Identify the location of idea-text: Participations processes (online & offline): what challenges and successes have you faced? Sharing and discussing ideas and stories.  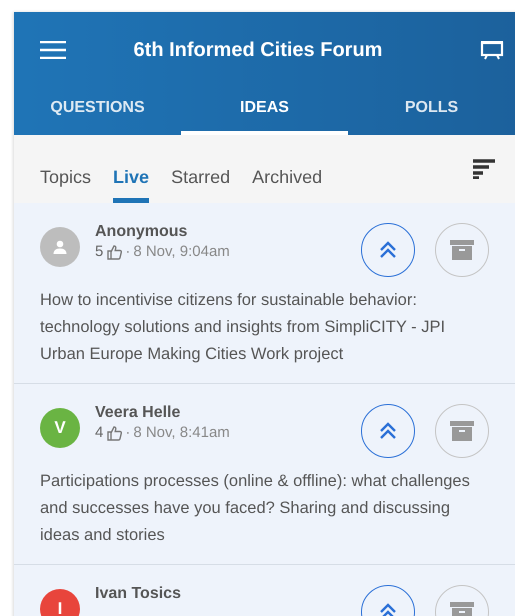
(255, 508).